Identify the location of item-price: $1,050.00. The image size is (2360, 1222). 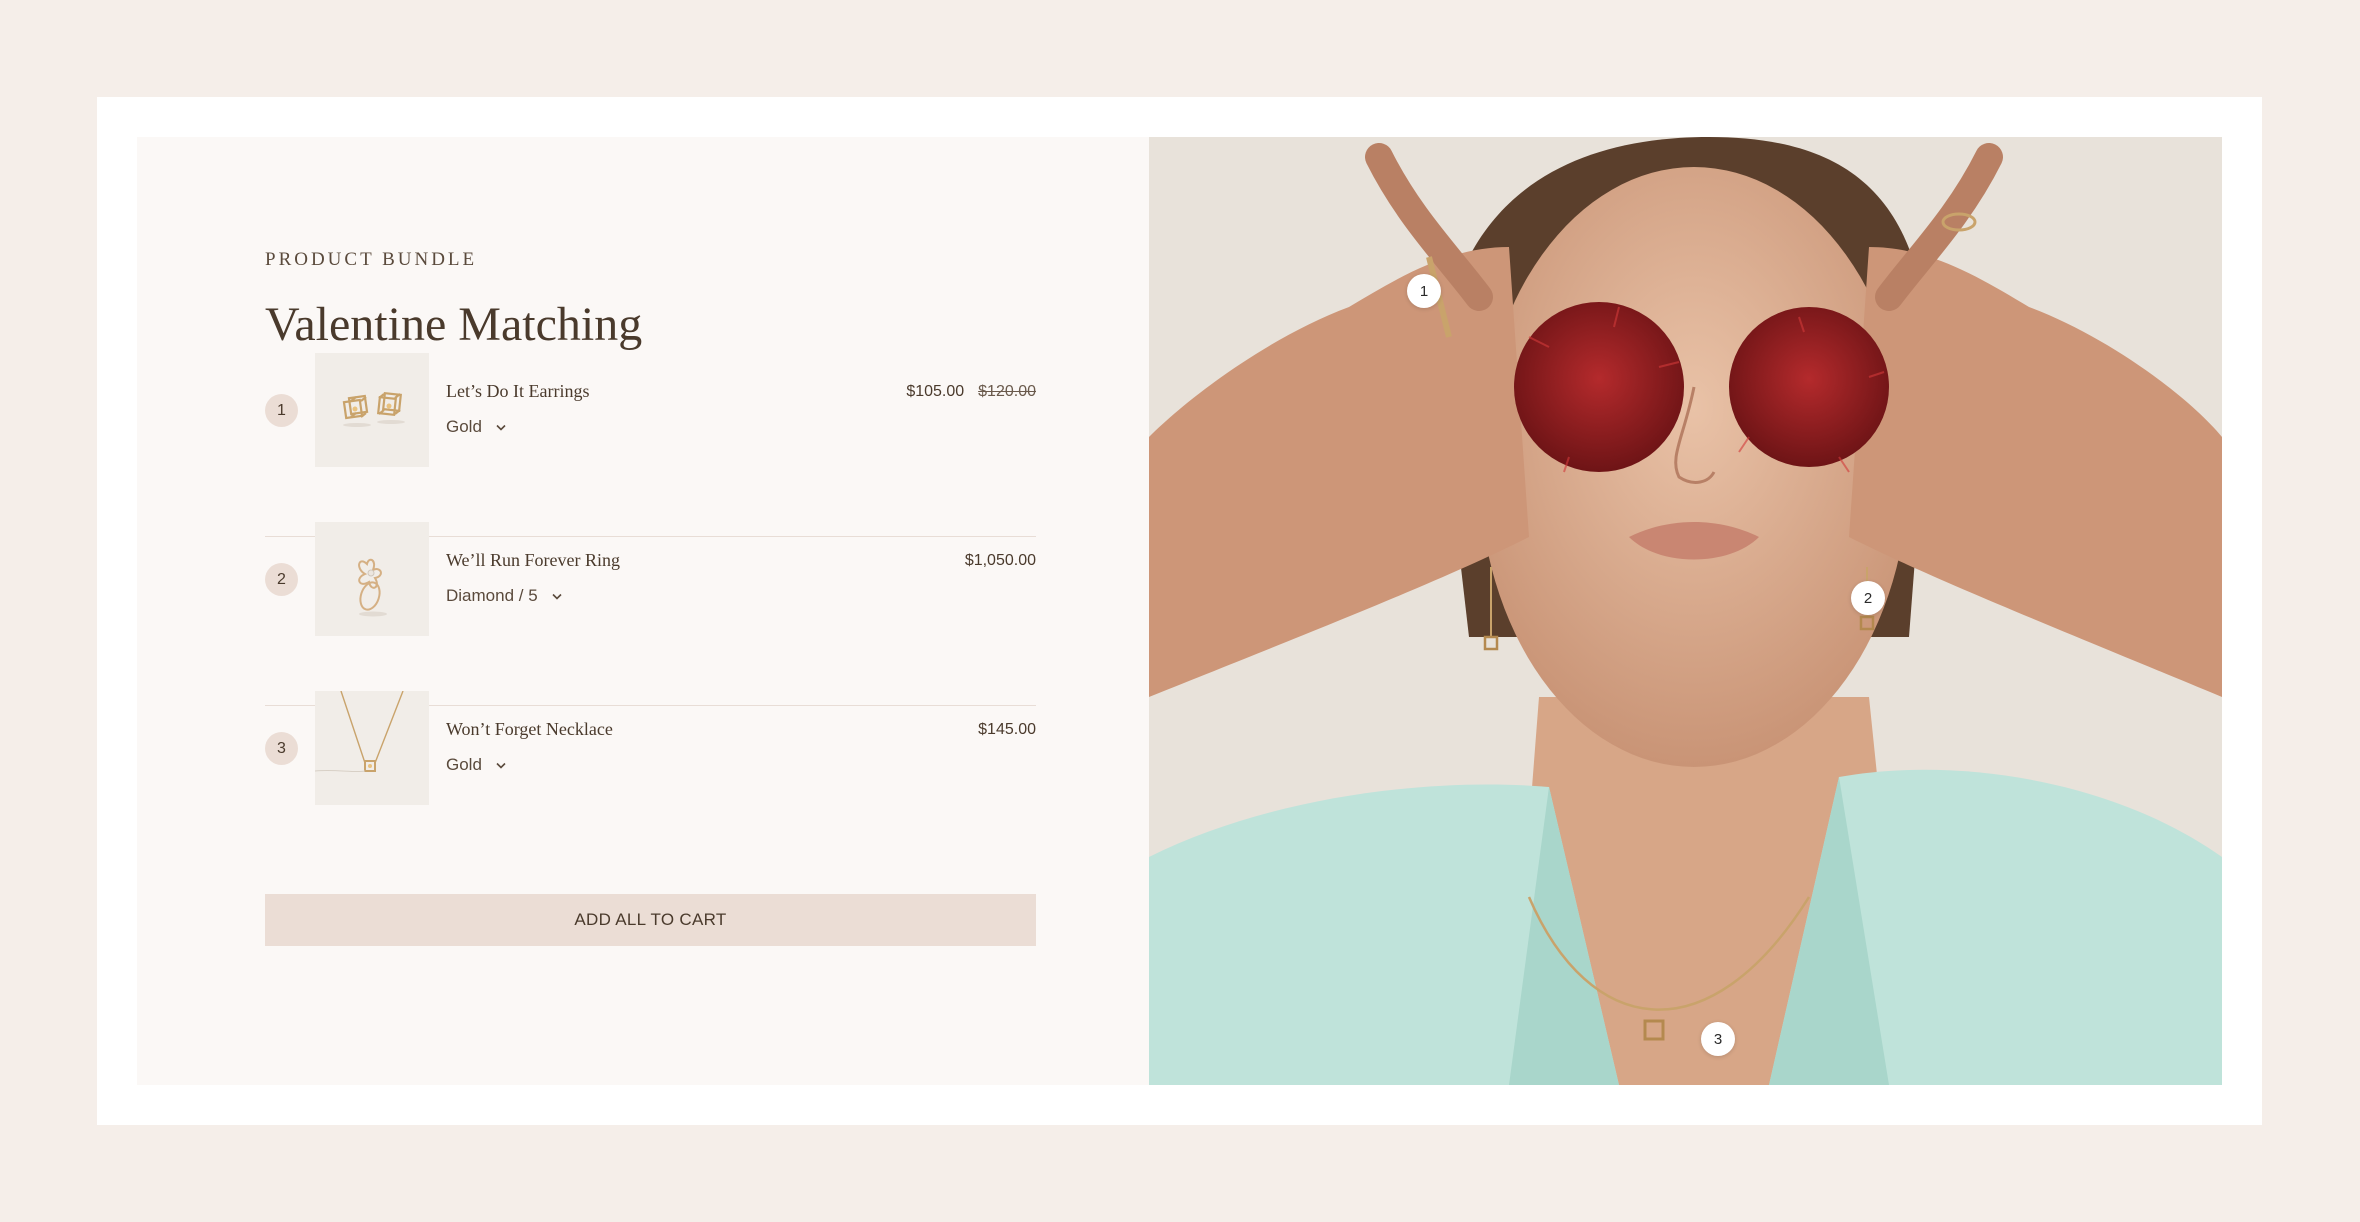
(1000, 560).